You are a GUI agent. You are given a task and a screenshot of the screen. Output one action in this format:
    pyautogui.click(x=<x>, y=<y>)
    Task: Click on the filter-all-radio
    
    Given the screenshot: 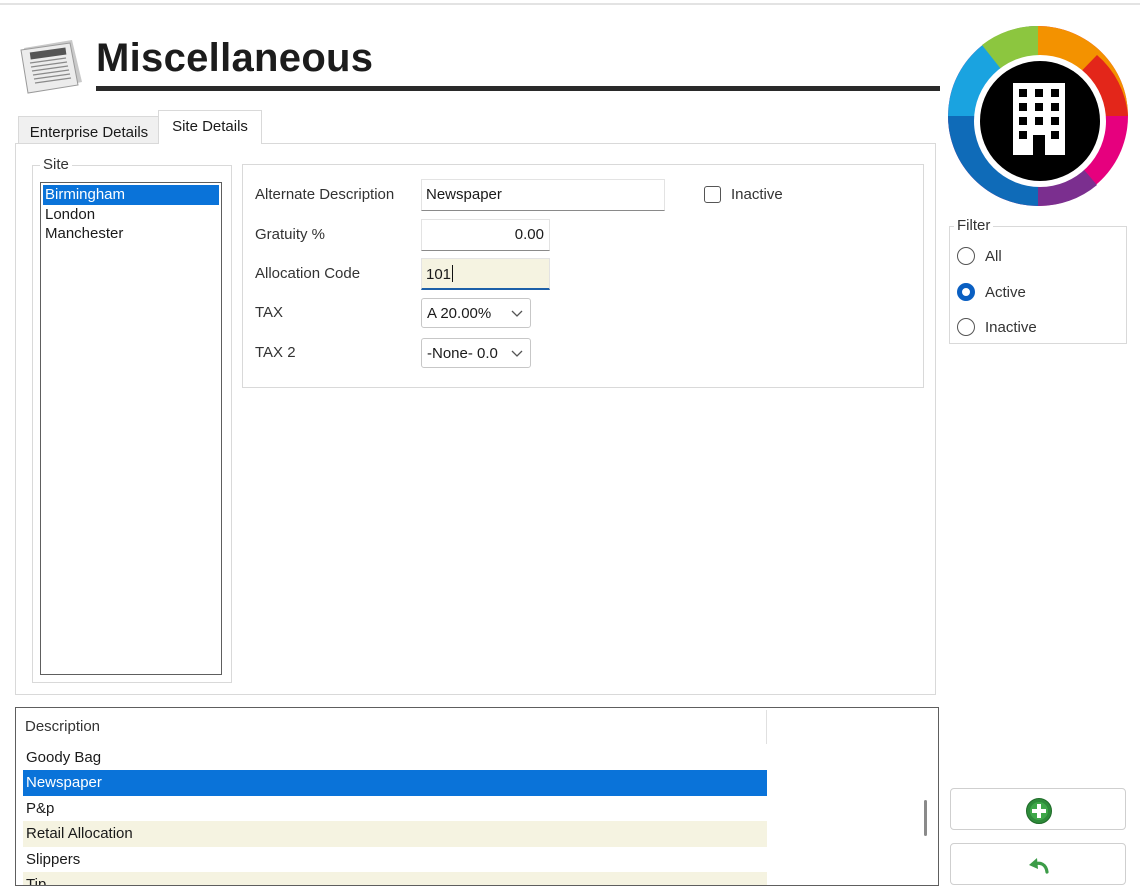 What is the action you would take?
    pyautogui.click(x=966, y=256)
    